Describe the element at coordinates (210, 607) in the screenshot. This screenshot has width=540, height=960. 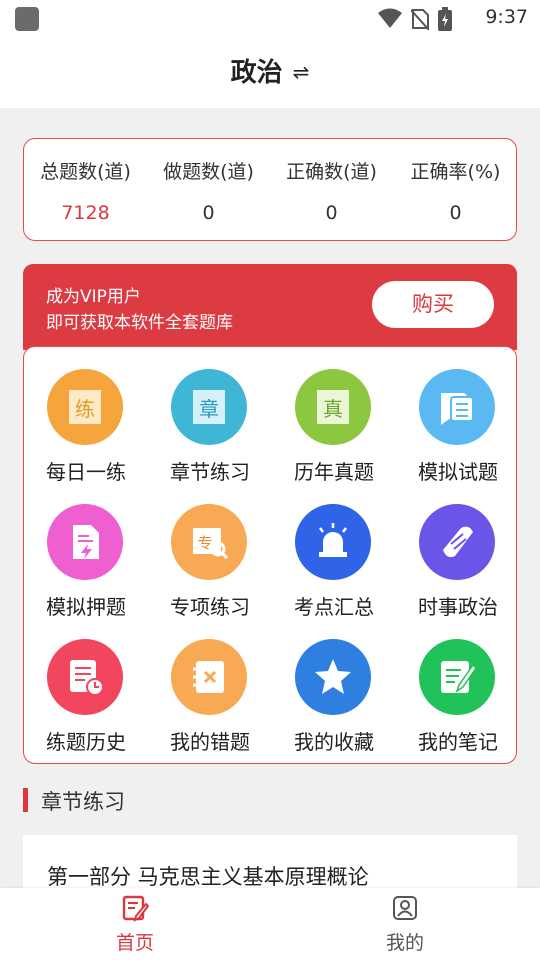
I see `grid-item-label: 专项练习` at that location.